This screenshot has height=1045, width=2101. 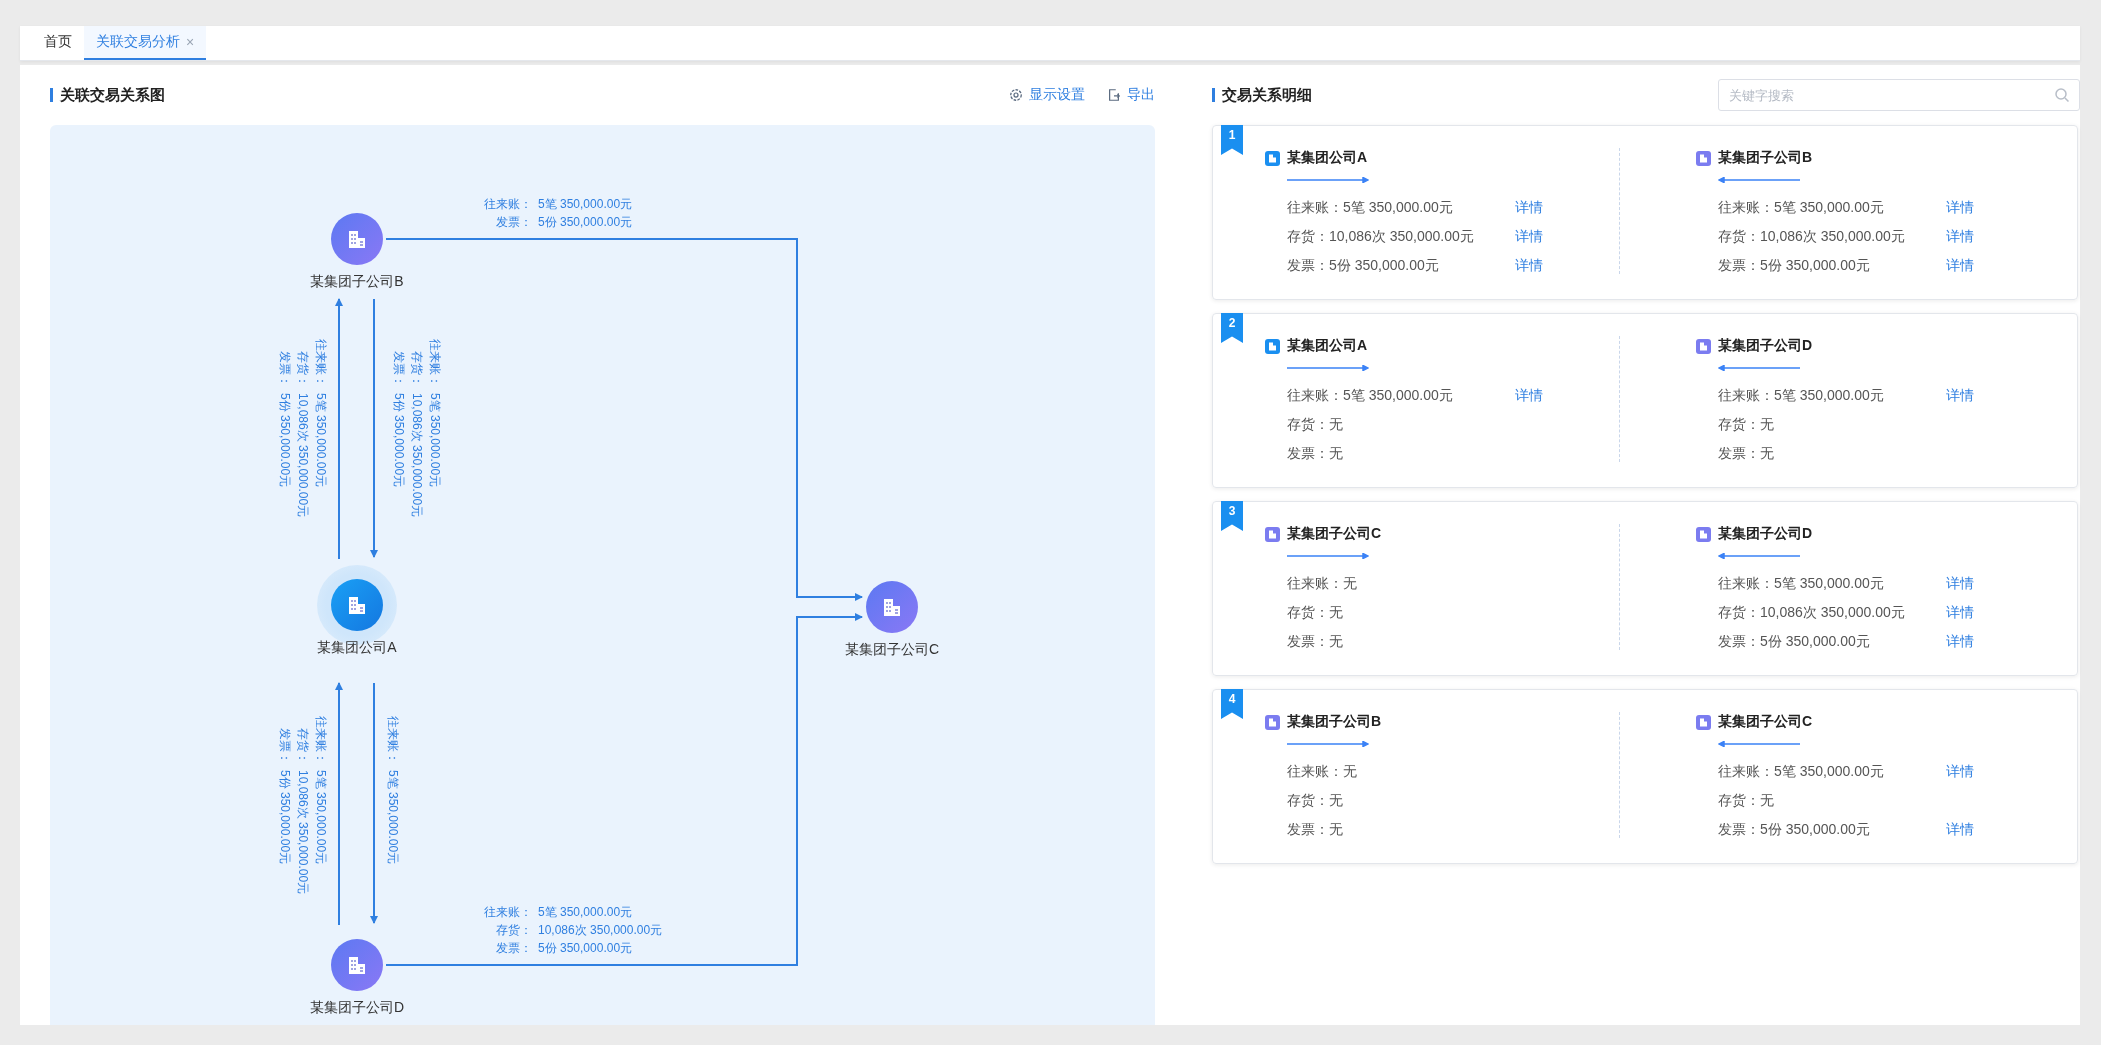 I want to click on tab: 首页, so click(x=58, y=43).